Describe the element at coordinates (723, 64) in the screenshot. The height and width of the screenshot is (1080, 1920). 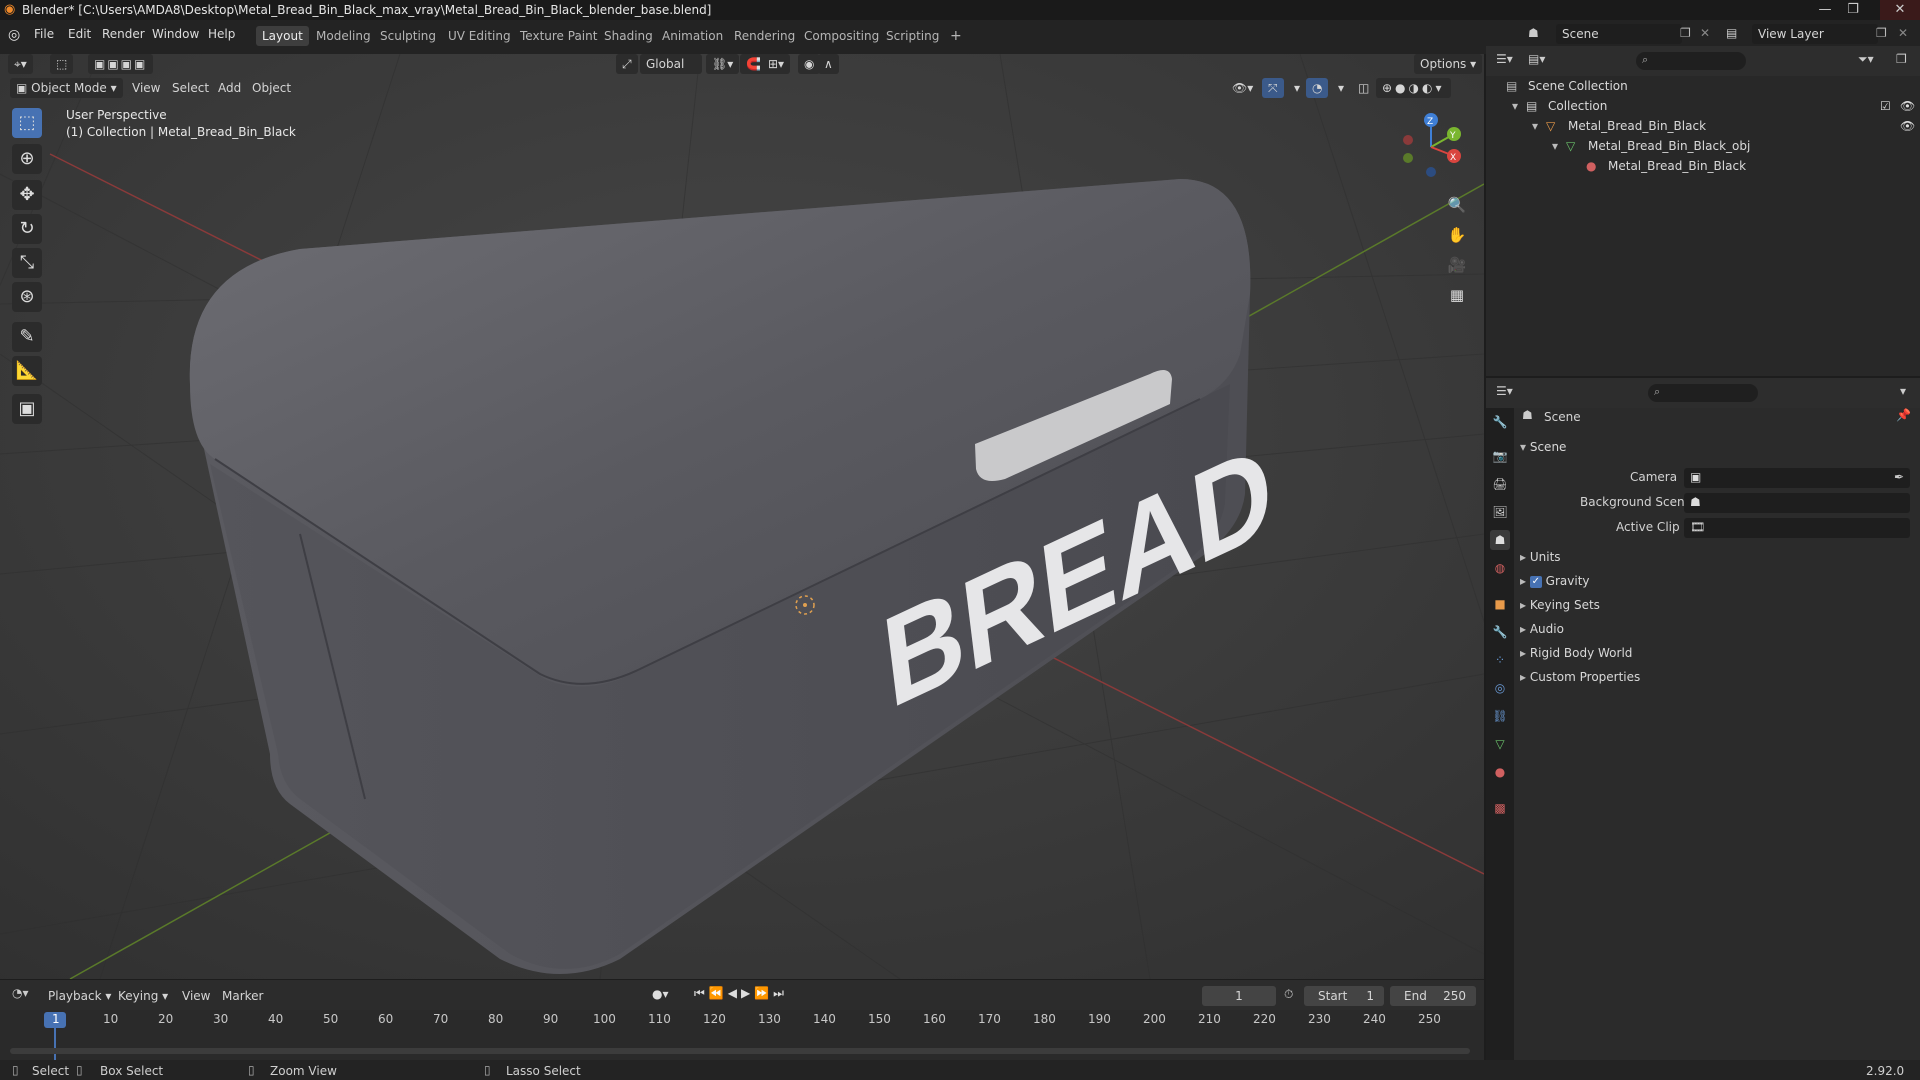
I see `pivot-point-icon: ⛓▾` at that location.